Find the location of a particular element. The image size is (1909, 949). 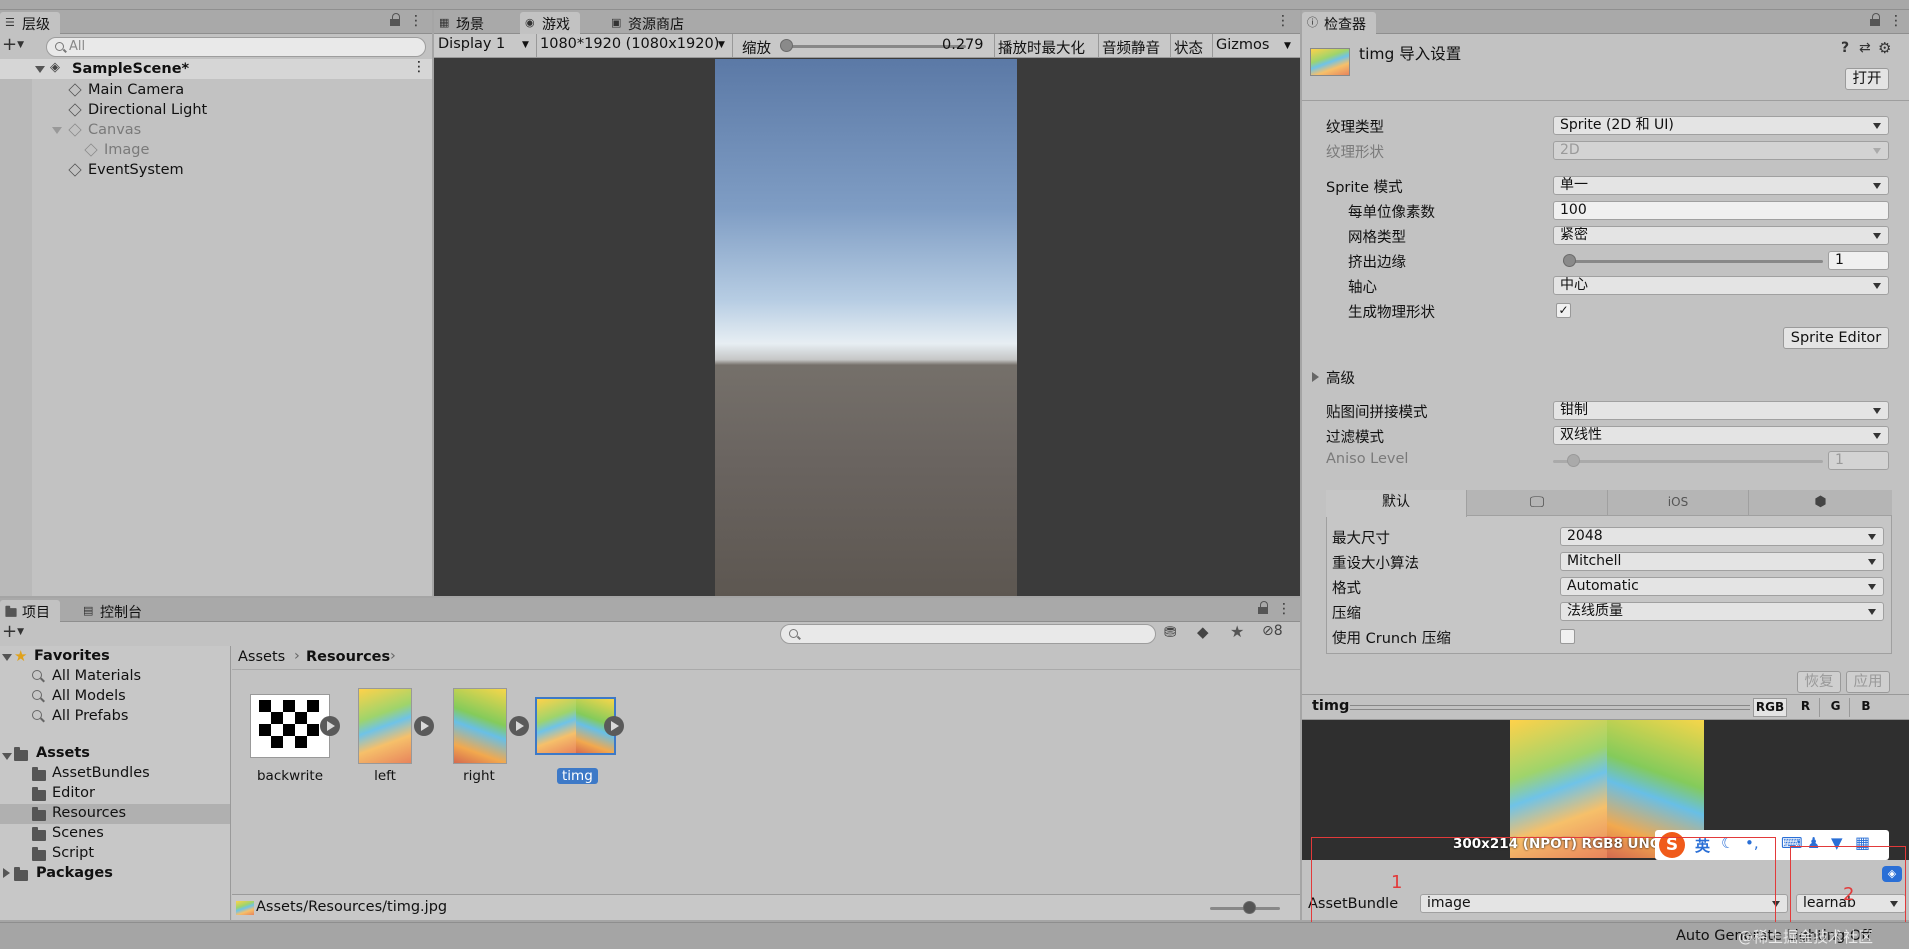

resize-algorithm-dropdown: Mitchell is located at coordinates (1722, 561).